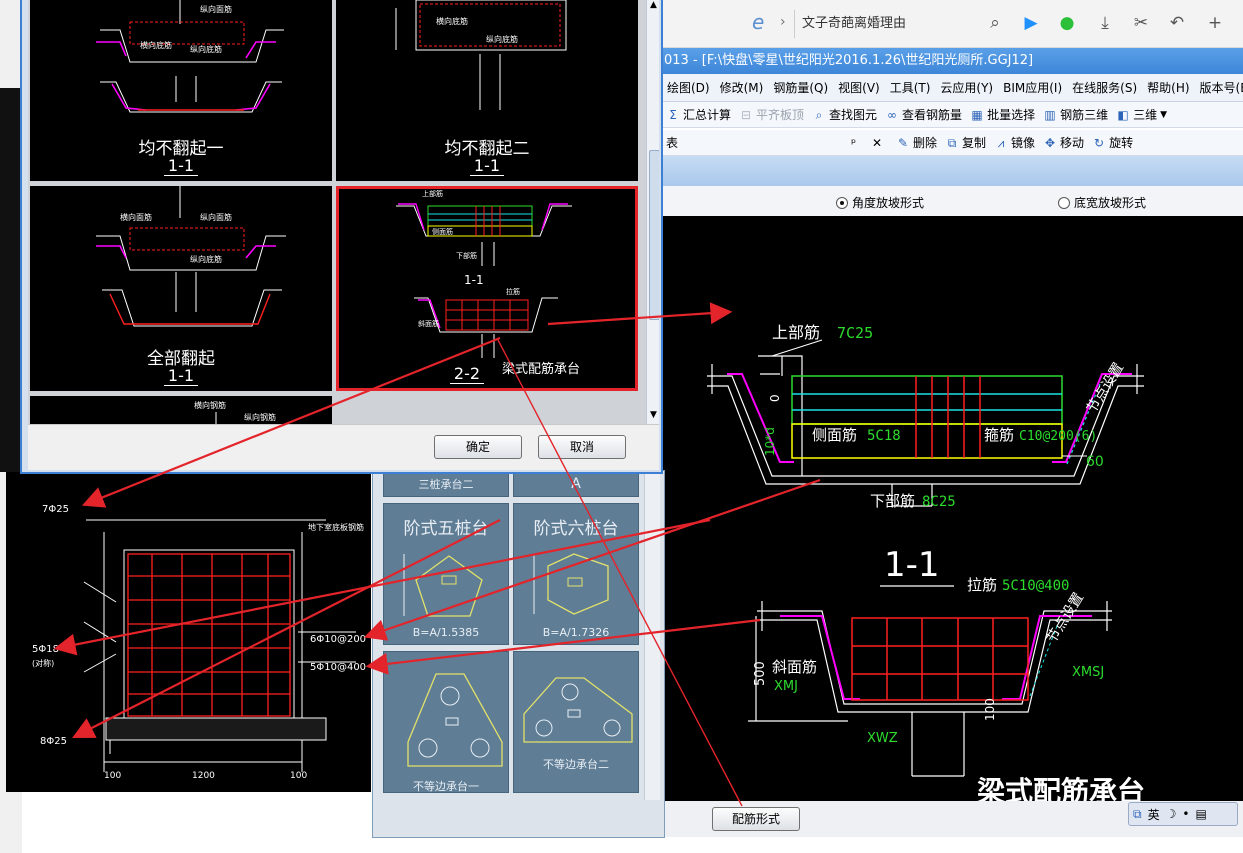 The width and height of the screenshot is (1243, 853). I want to click on leader-top, so click(797, 348).